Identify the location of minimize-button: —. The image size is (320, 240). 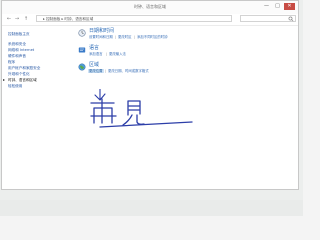
(266, 6).